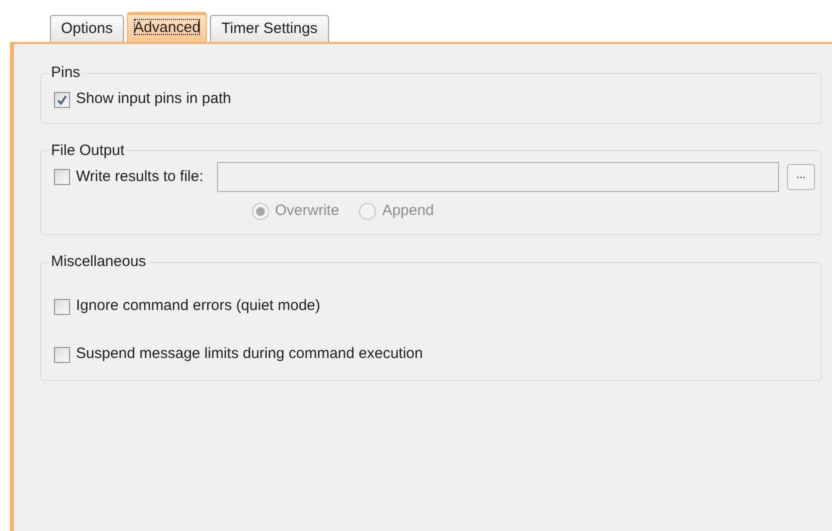 This screenshot has height=531, width=832. What do you see at coordinates (269, 28) in the screenshot?
I see `tab: Timer Settings` at bounding box center [269, 28].